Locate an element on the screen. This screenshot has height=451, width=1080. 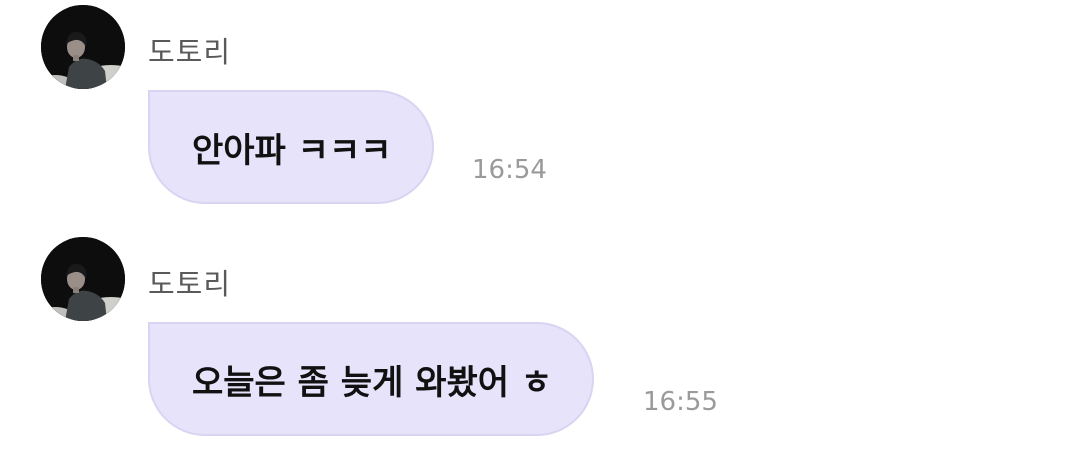
message-bubble: 오늘은 좀 늦게 와봤어 ㅎ is located at coordinates (371, 379).